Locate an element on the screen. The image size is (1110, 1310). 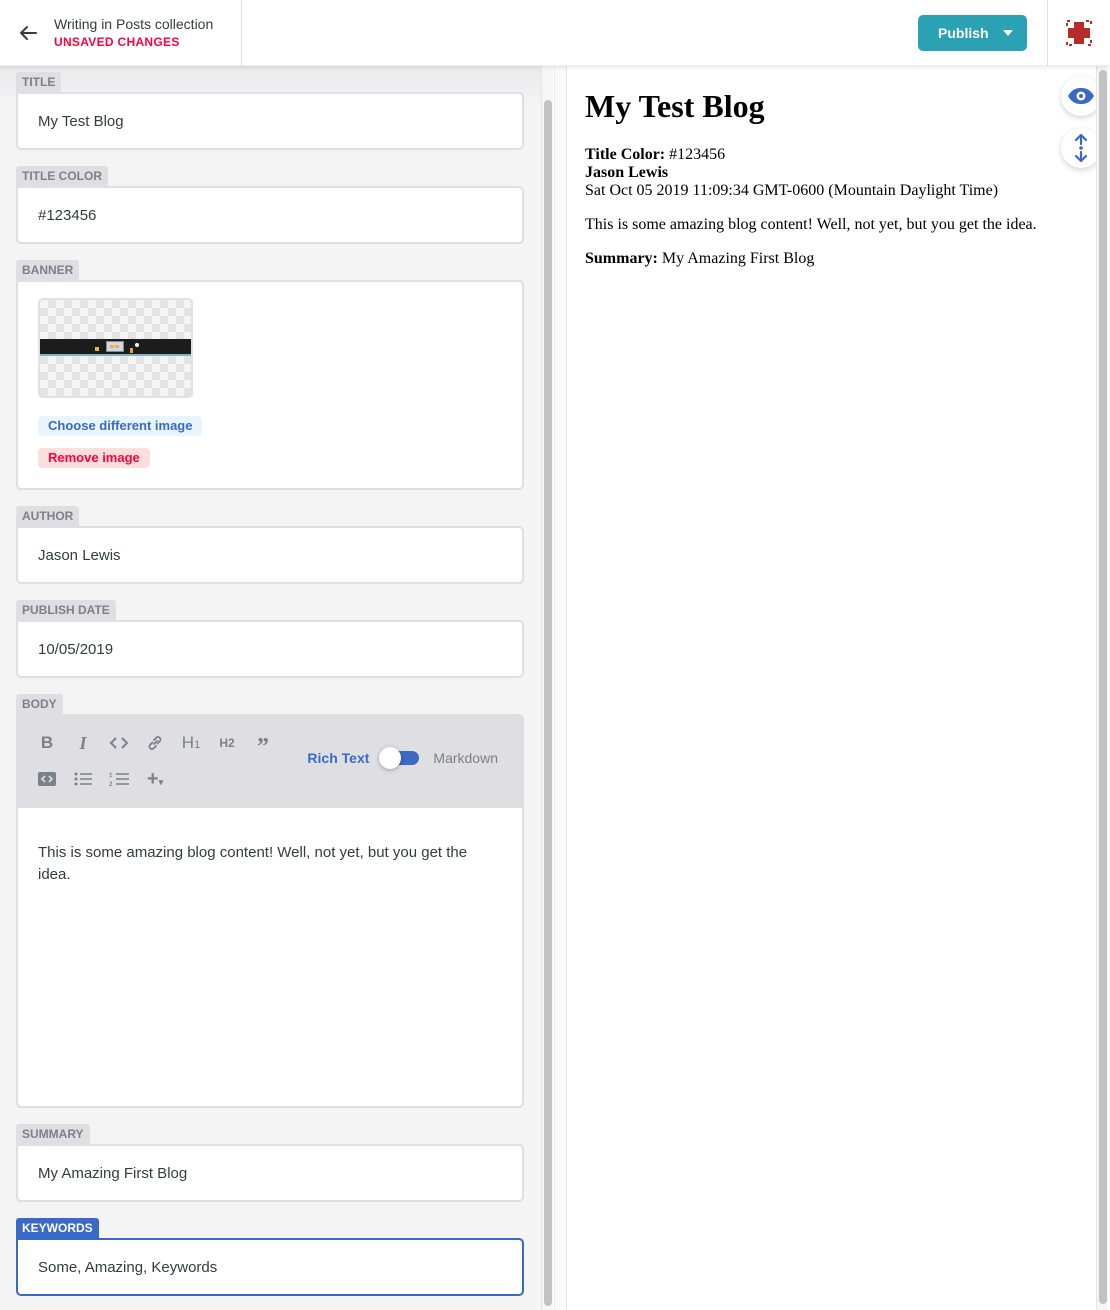
sync-scroll-button is located at coordinates (1081, 148).